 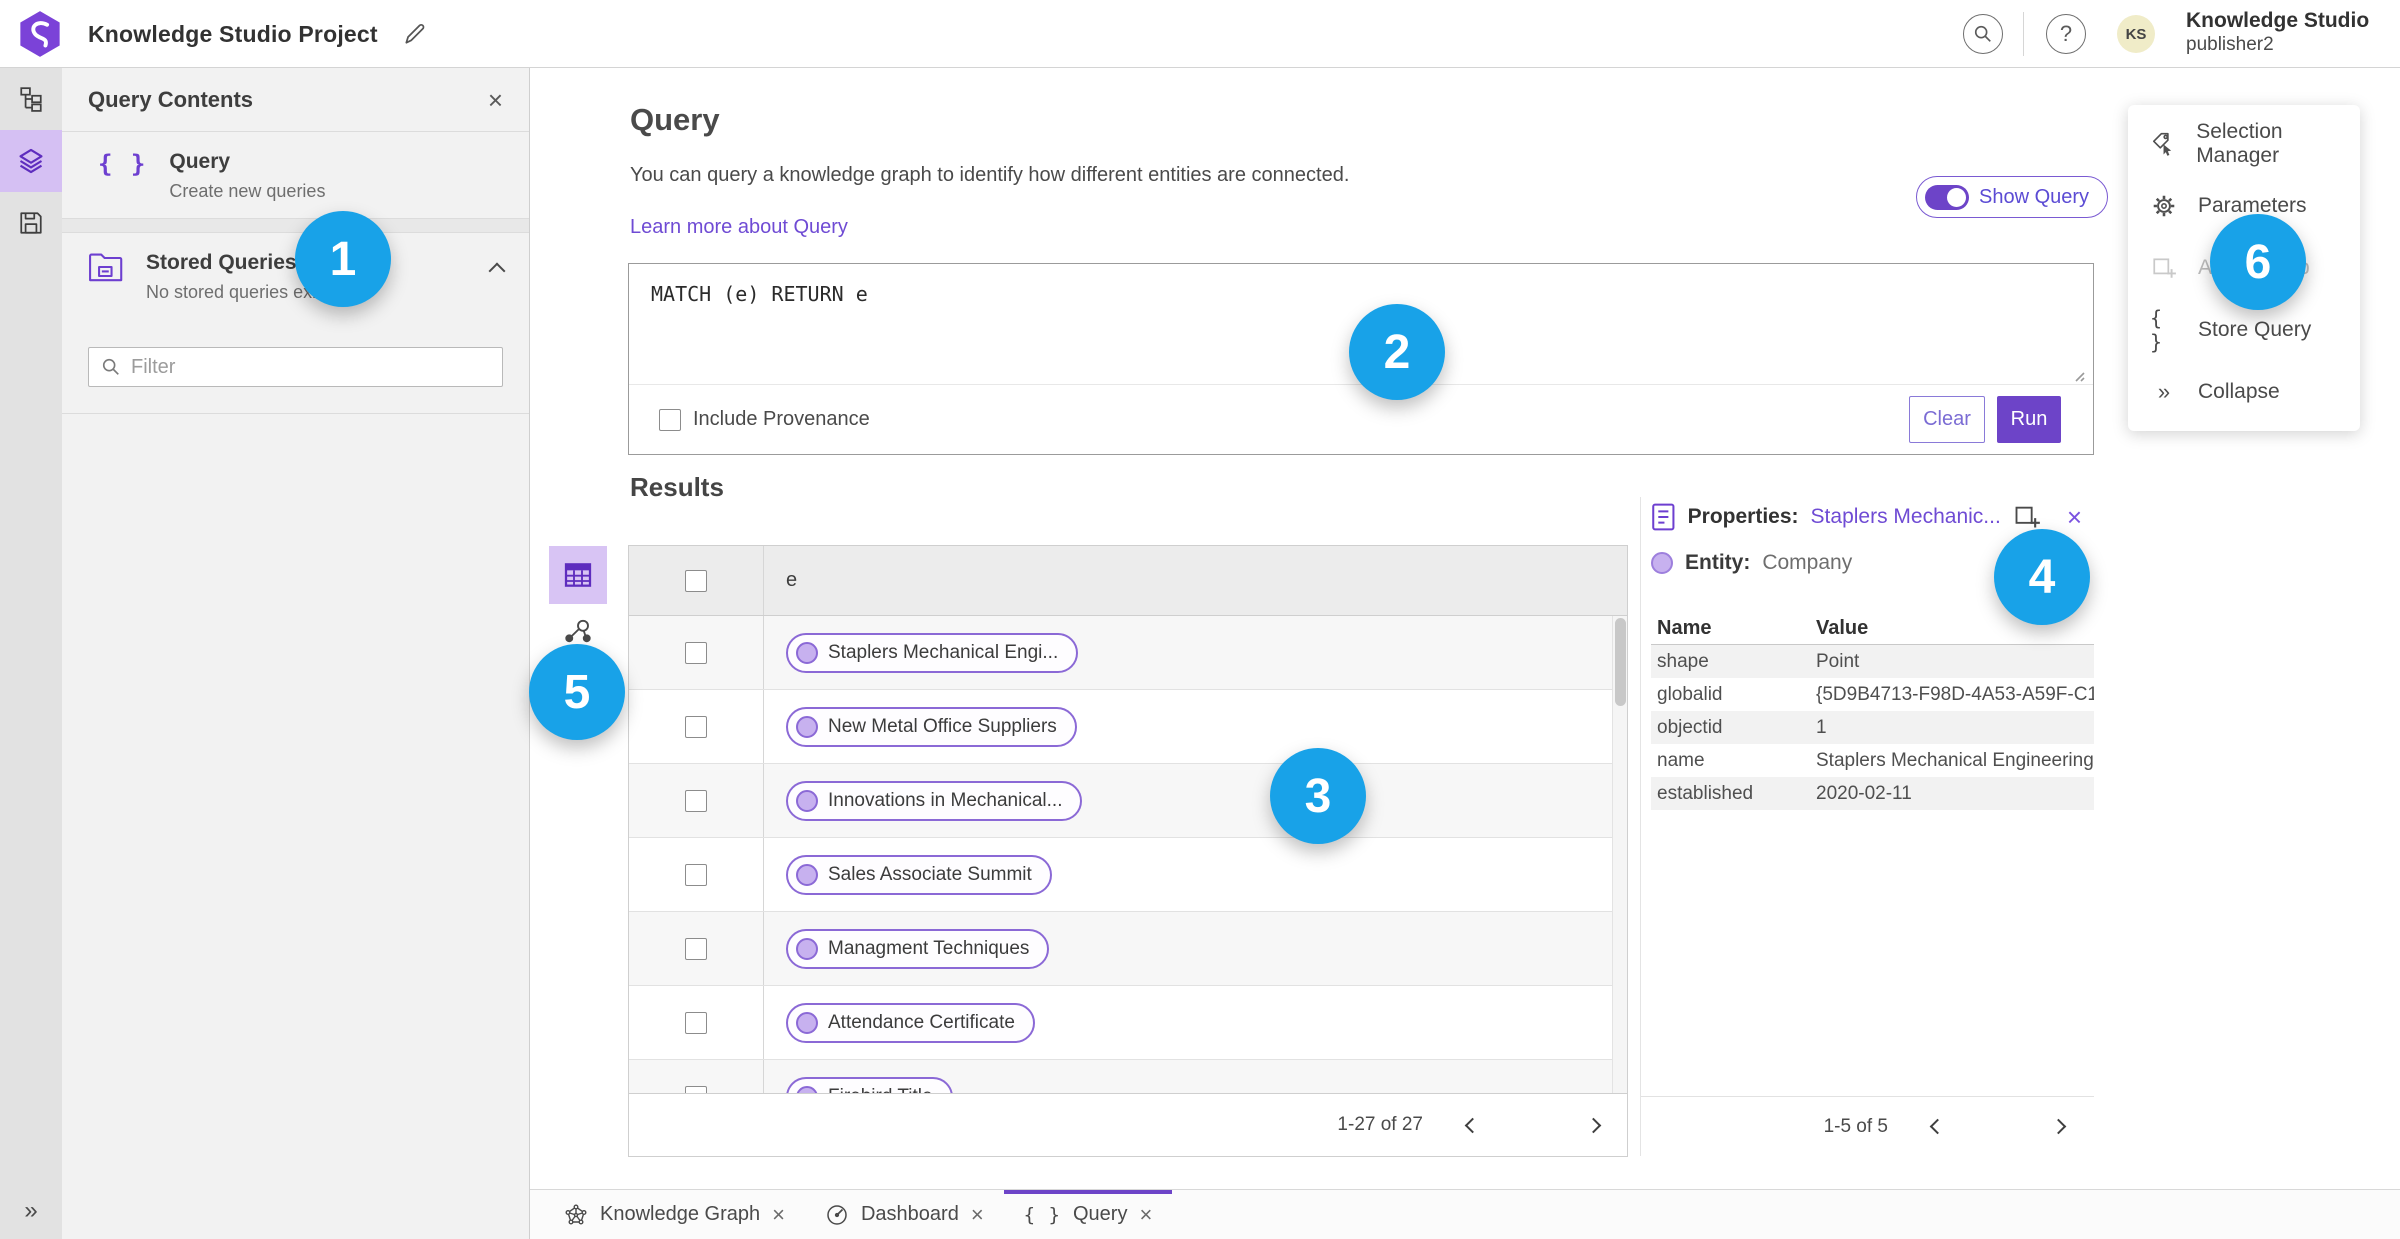 I want to click on app-logo-icon, so click(x=40, y=34).